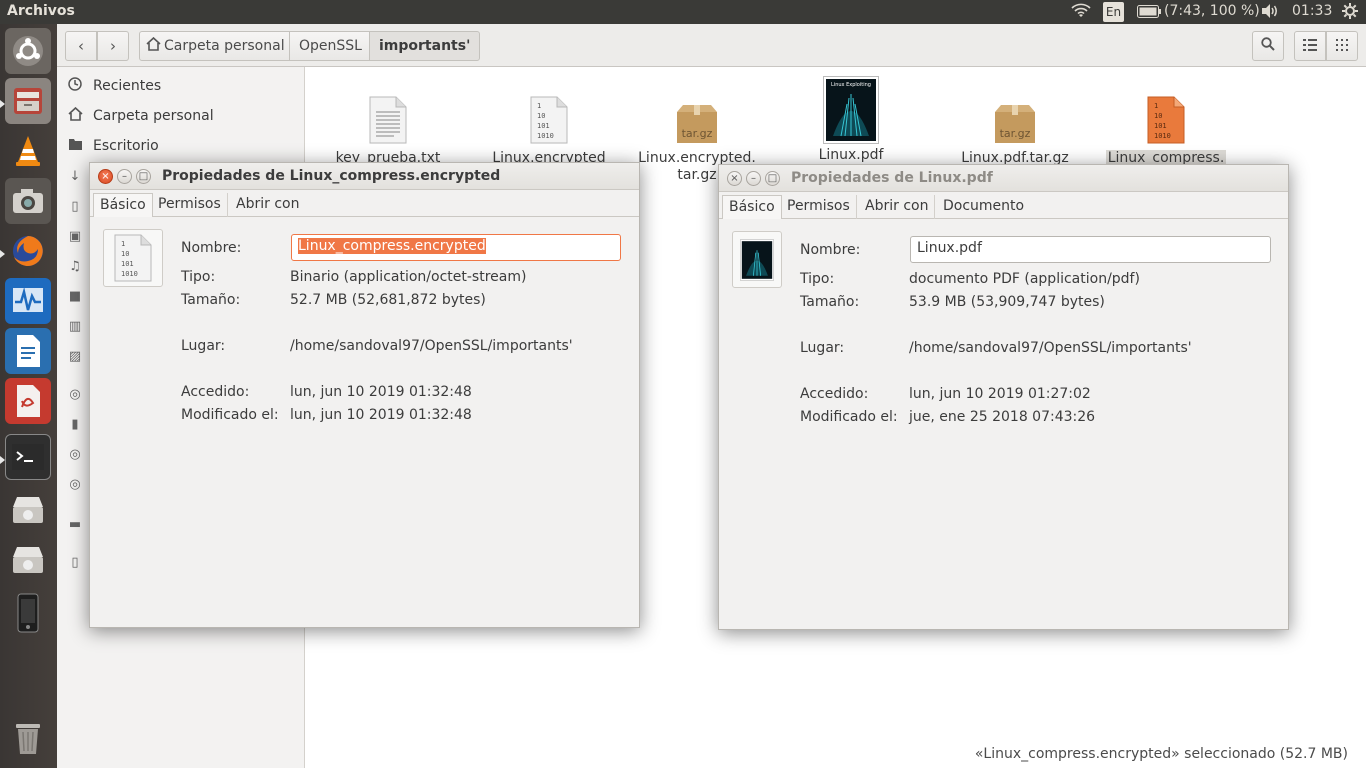 The image size is (1366, 768). Describe the element at coordinates (1024, 279) in the screenshot. I see `type-value: documento PDF (application/pdf)` at that location.